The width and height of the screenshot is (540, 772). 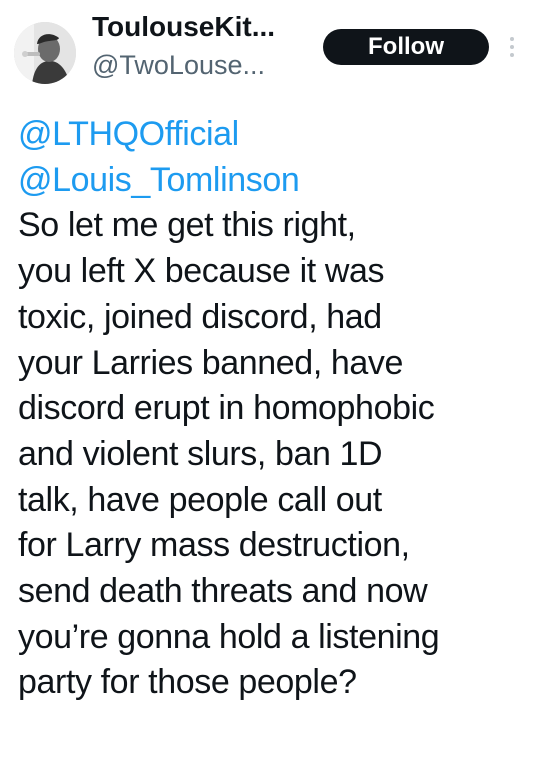 I want to click on tweet-text-line: and violent slurs, ban 1D, so click(x=200, y=453).